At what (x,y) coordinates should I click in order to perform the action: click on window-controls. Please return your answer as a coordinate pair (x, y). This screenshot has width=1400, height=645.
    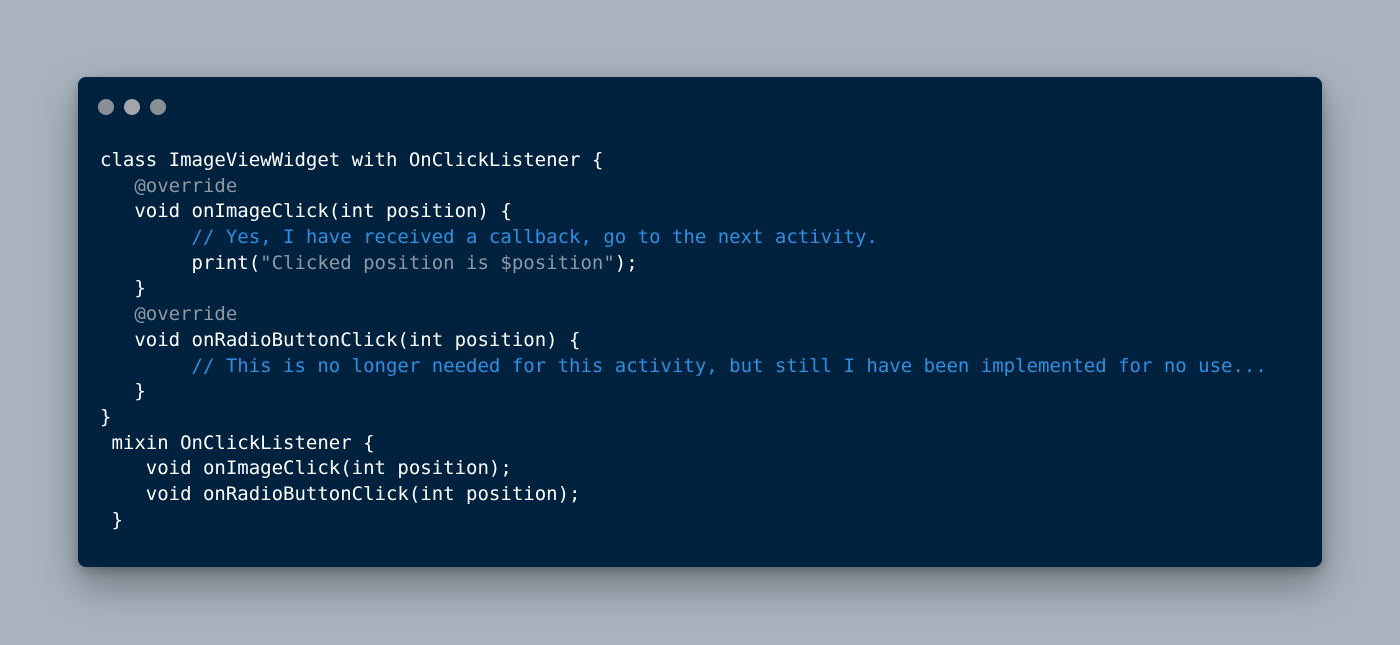
    Looking at the image, I should click on (132, 107).